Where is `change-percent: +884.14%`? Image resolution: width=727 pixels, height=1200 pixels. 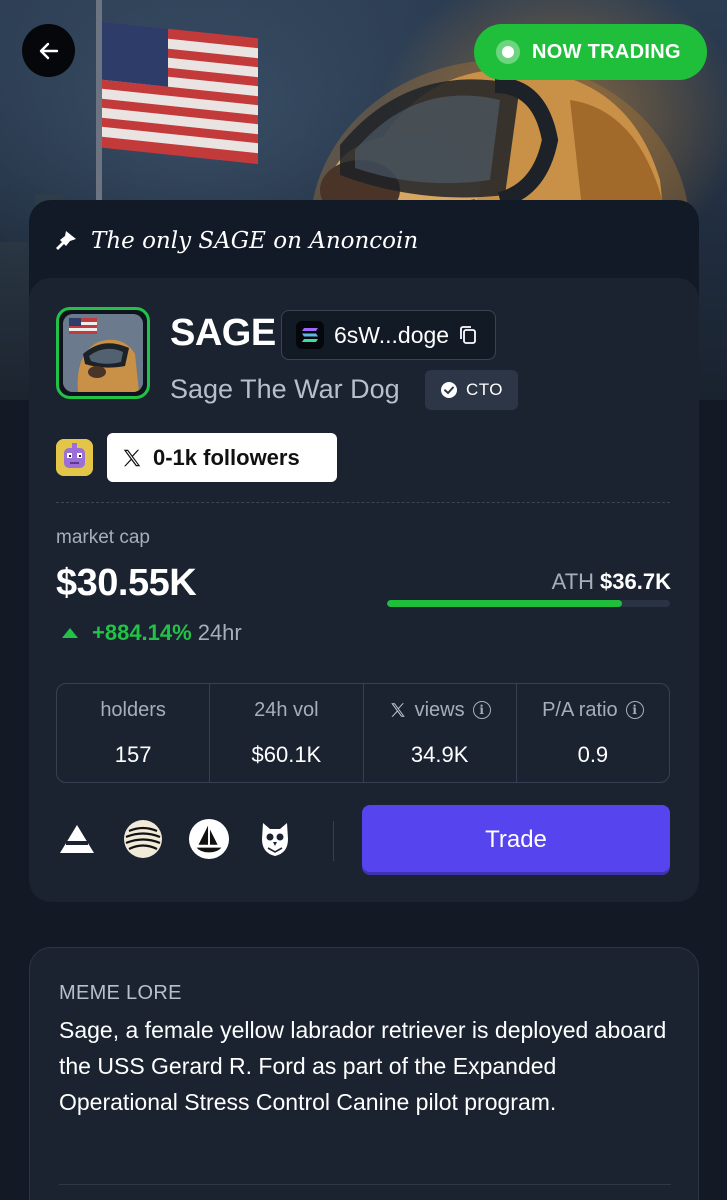 change-percent: +884.14% is located at coordinates (142, 632).